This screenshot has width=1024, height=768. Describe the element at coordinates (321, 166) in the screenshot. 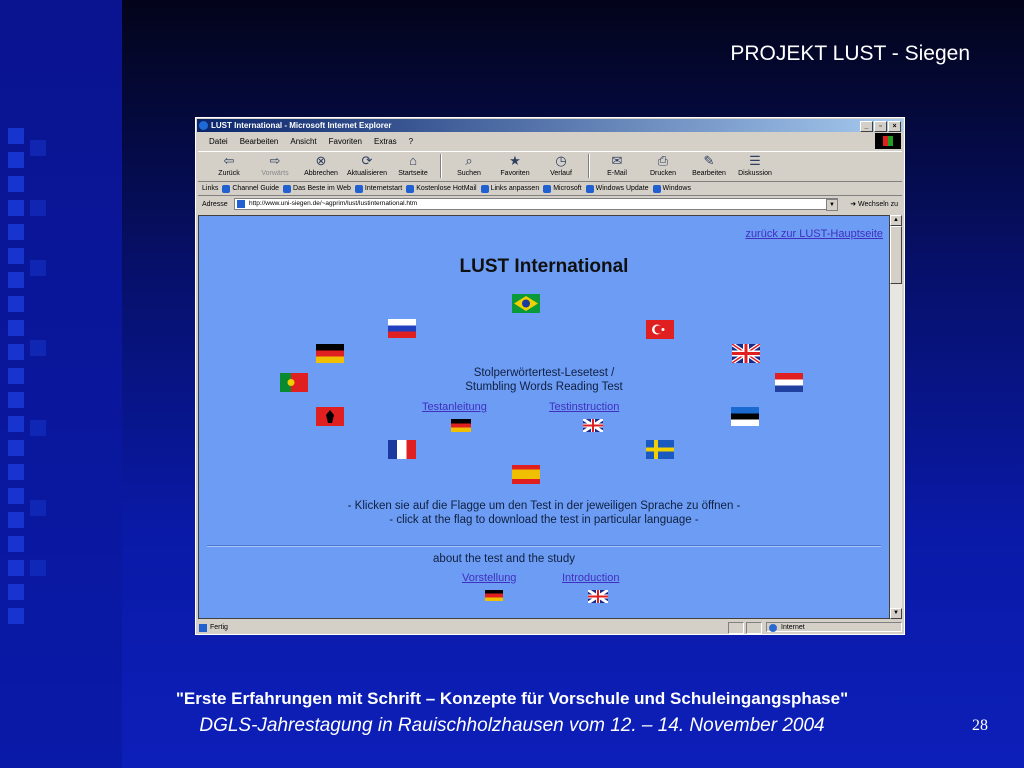

I see `stop-button: ⊗ Abbrechen` at that location.